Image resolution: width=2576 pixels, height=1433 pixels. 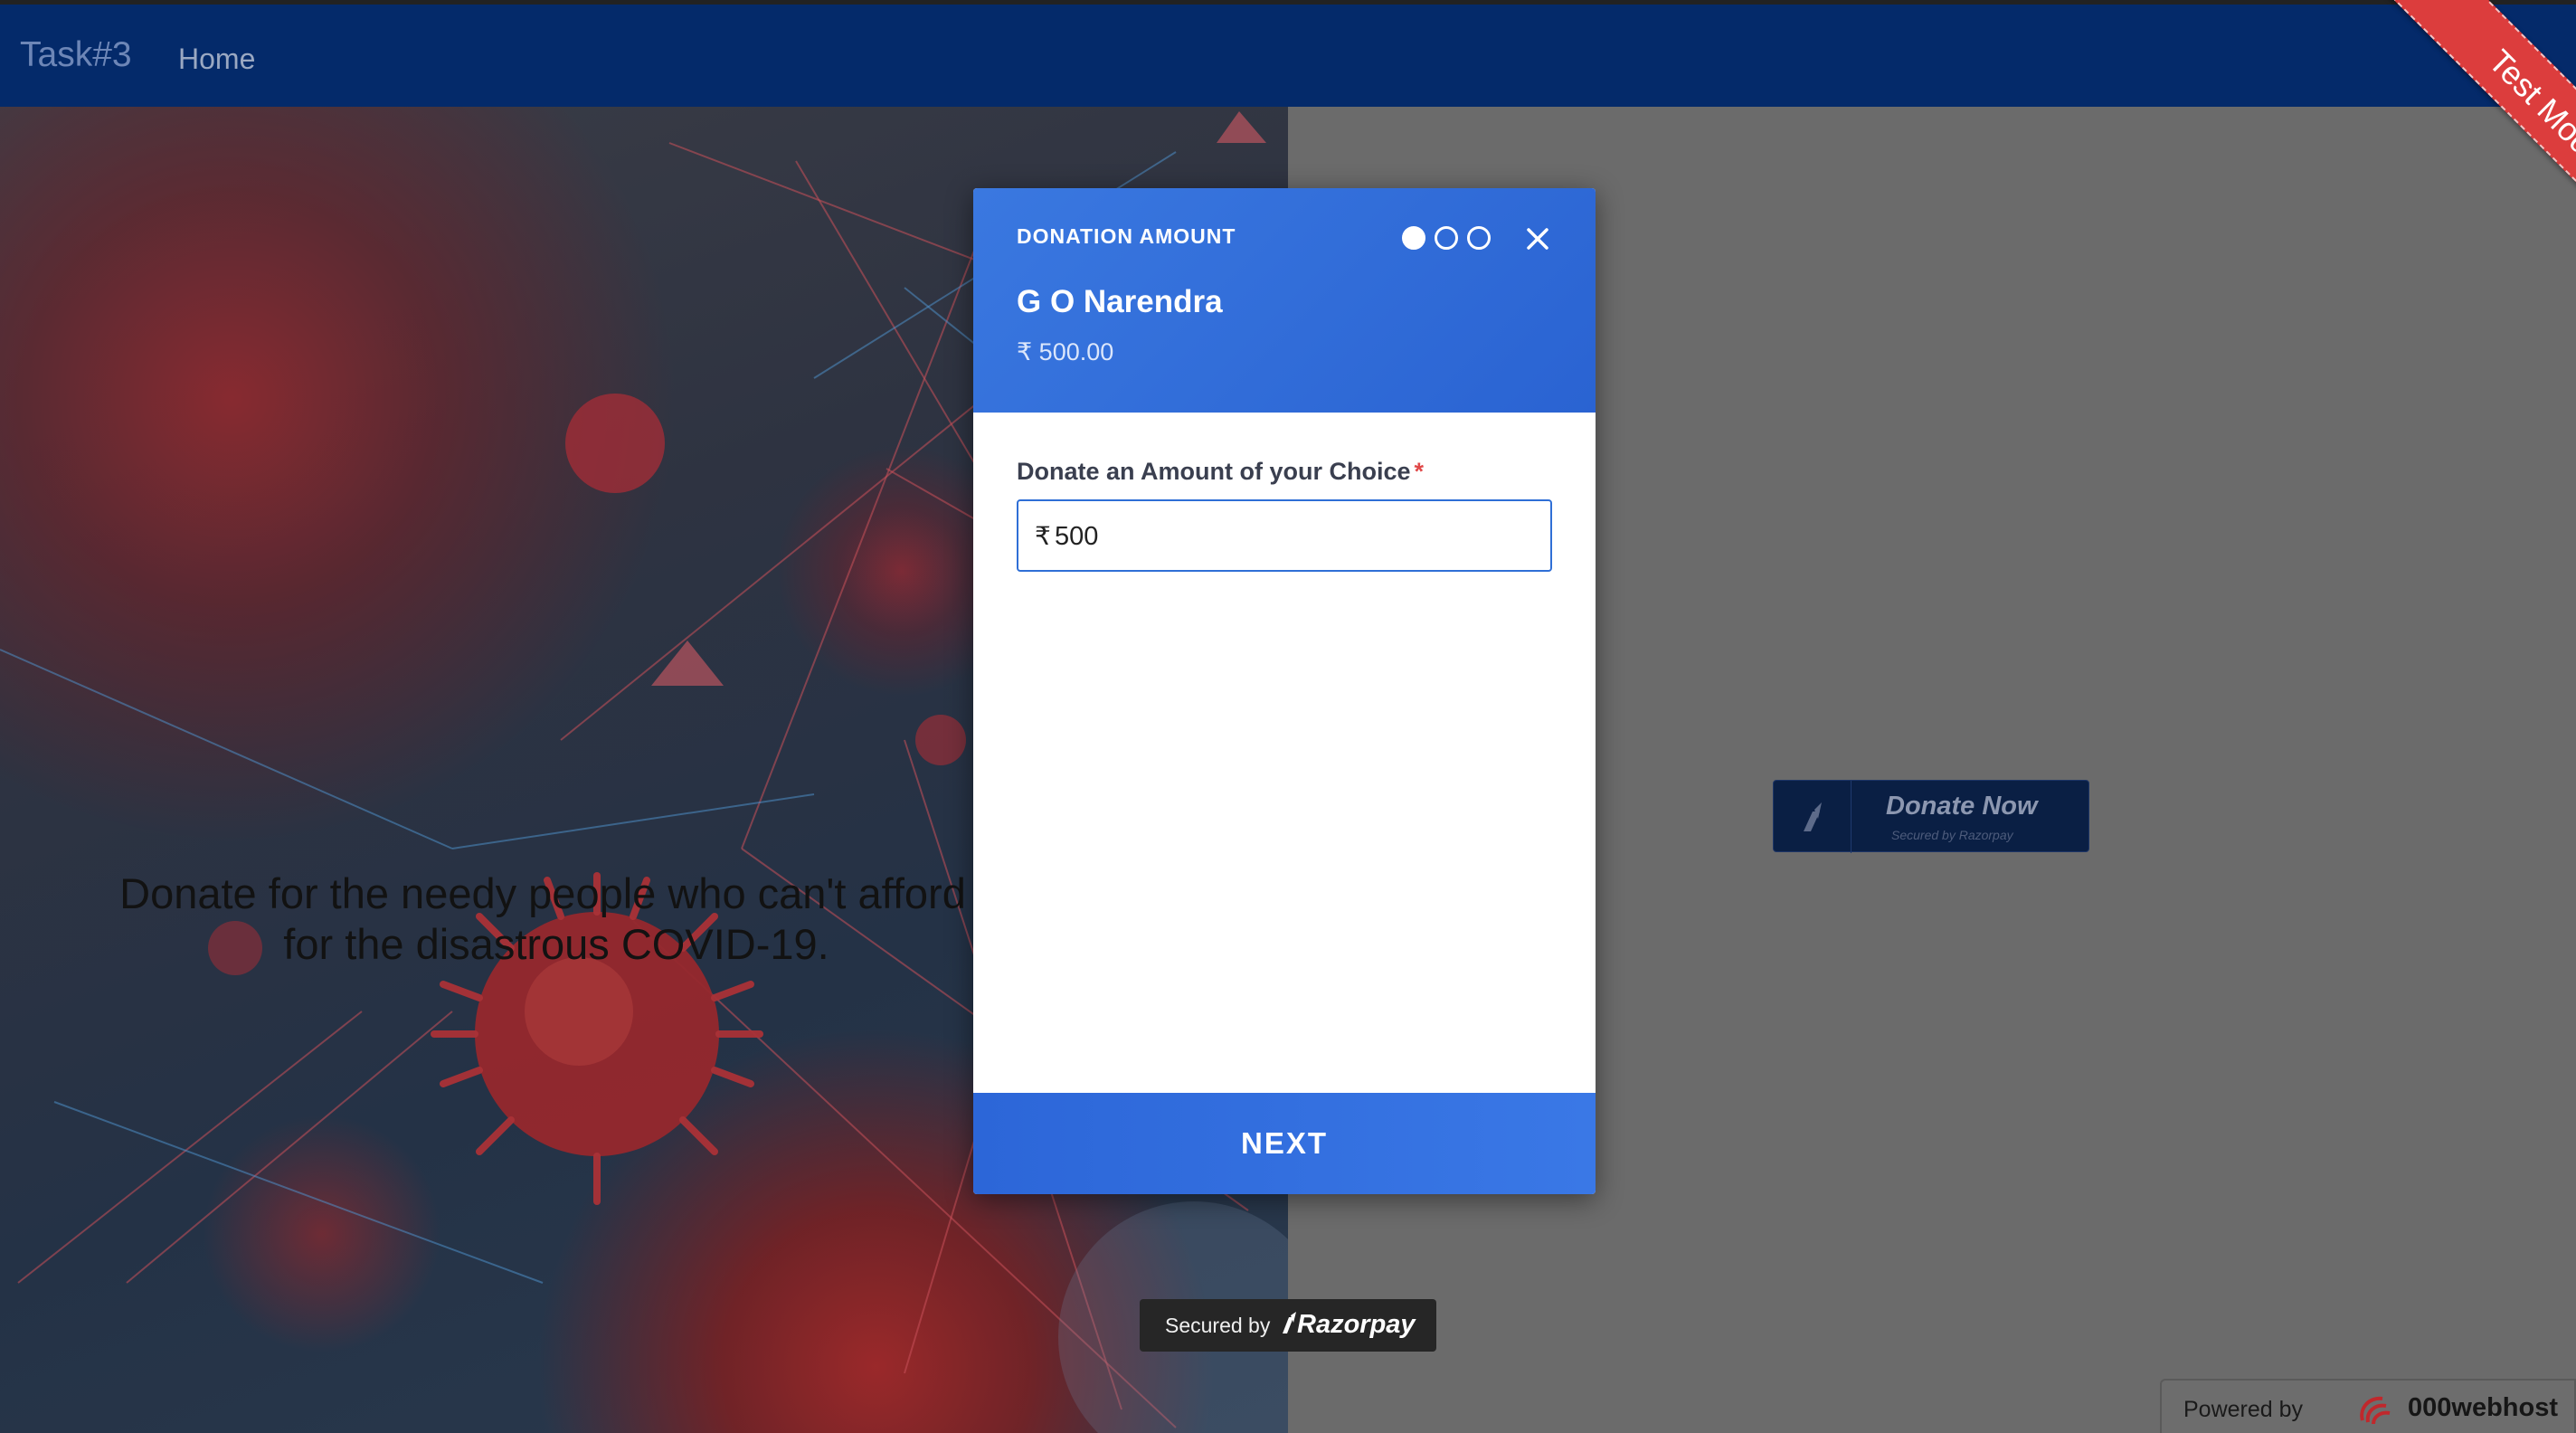 I want to click on secured-by-badge: Secured by Razorpay, so click(x=1288, y=1325).